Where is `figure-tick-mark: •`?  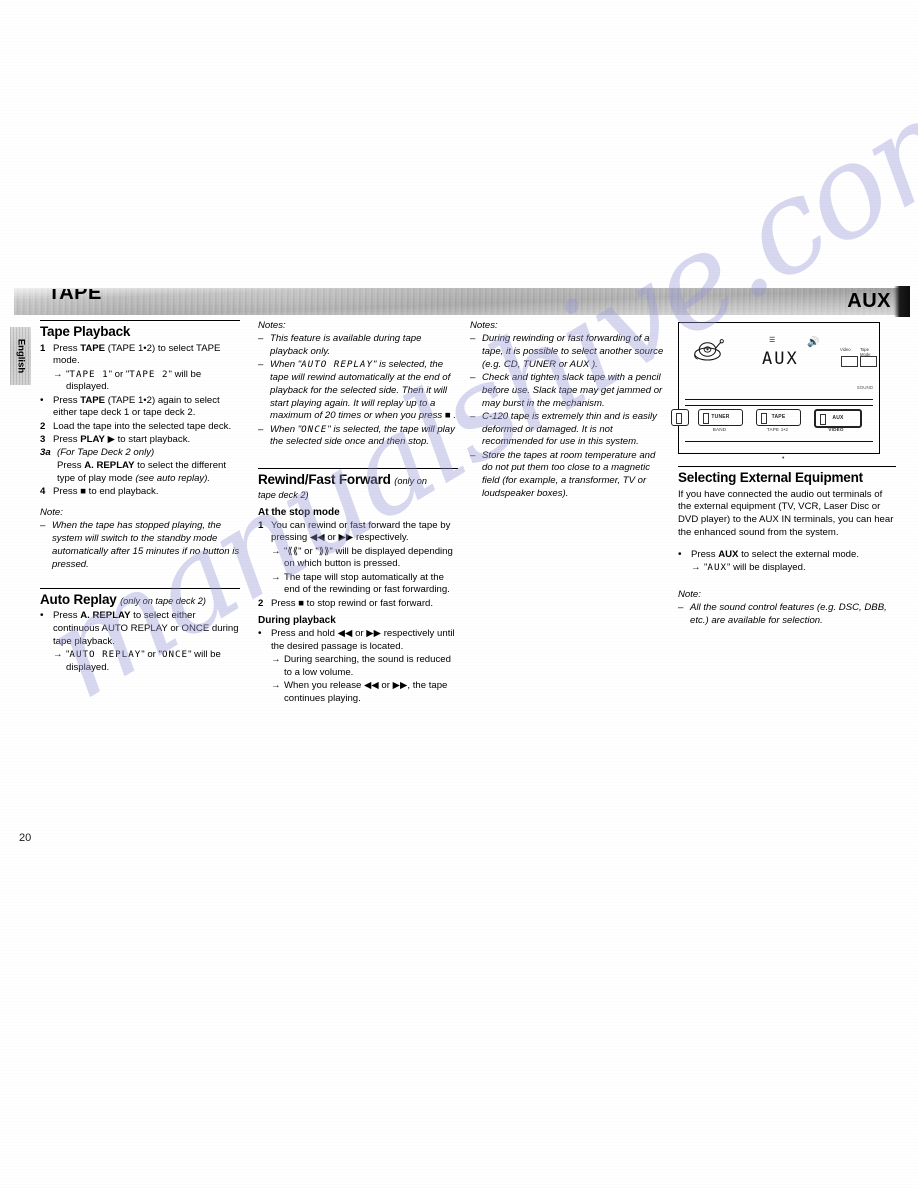 figure-tick-mark: • is located at coordinates (783, 458).